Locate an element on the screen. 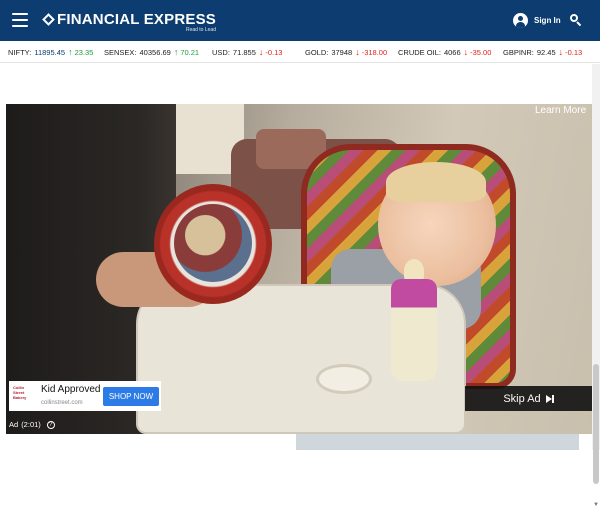  ad-card-title: Kid Approved is located at coordinates (71, 389).